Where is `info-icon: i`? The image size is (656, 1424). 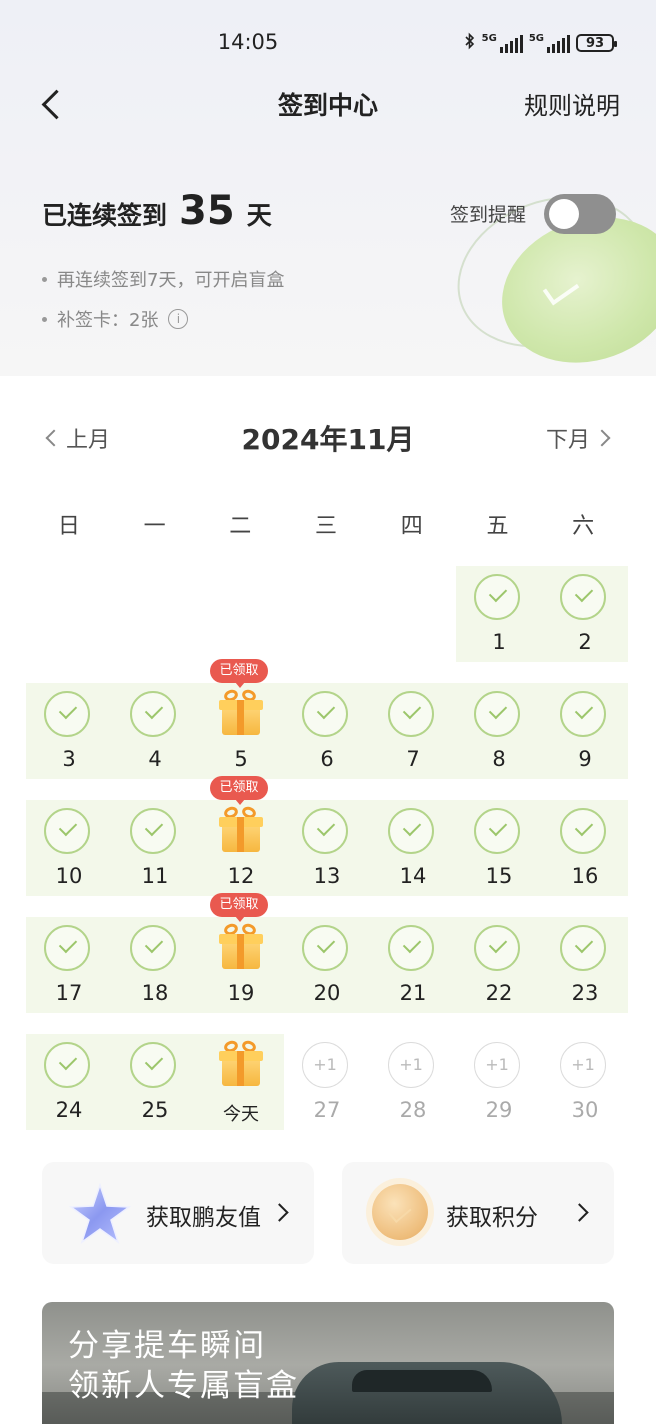
info-icon: i is located at coordinates (178, 319).